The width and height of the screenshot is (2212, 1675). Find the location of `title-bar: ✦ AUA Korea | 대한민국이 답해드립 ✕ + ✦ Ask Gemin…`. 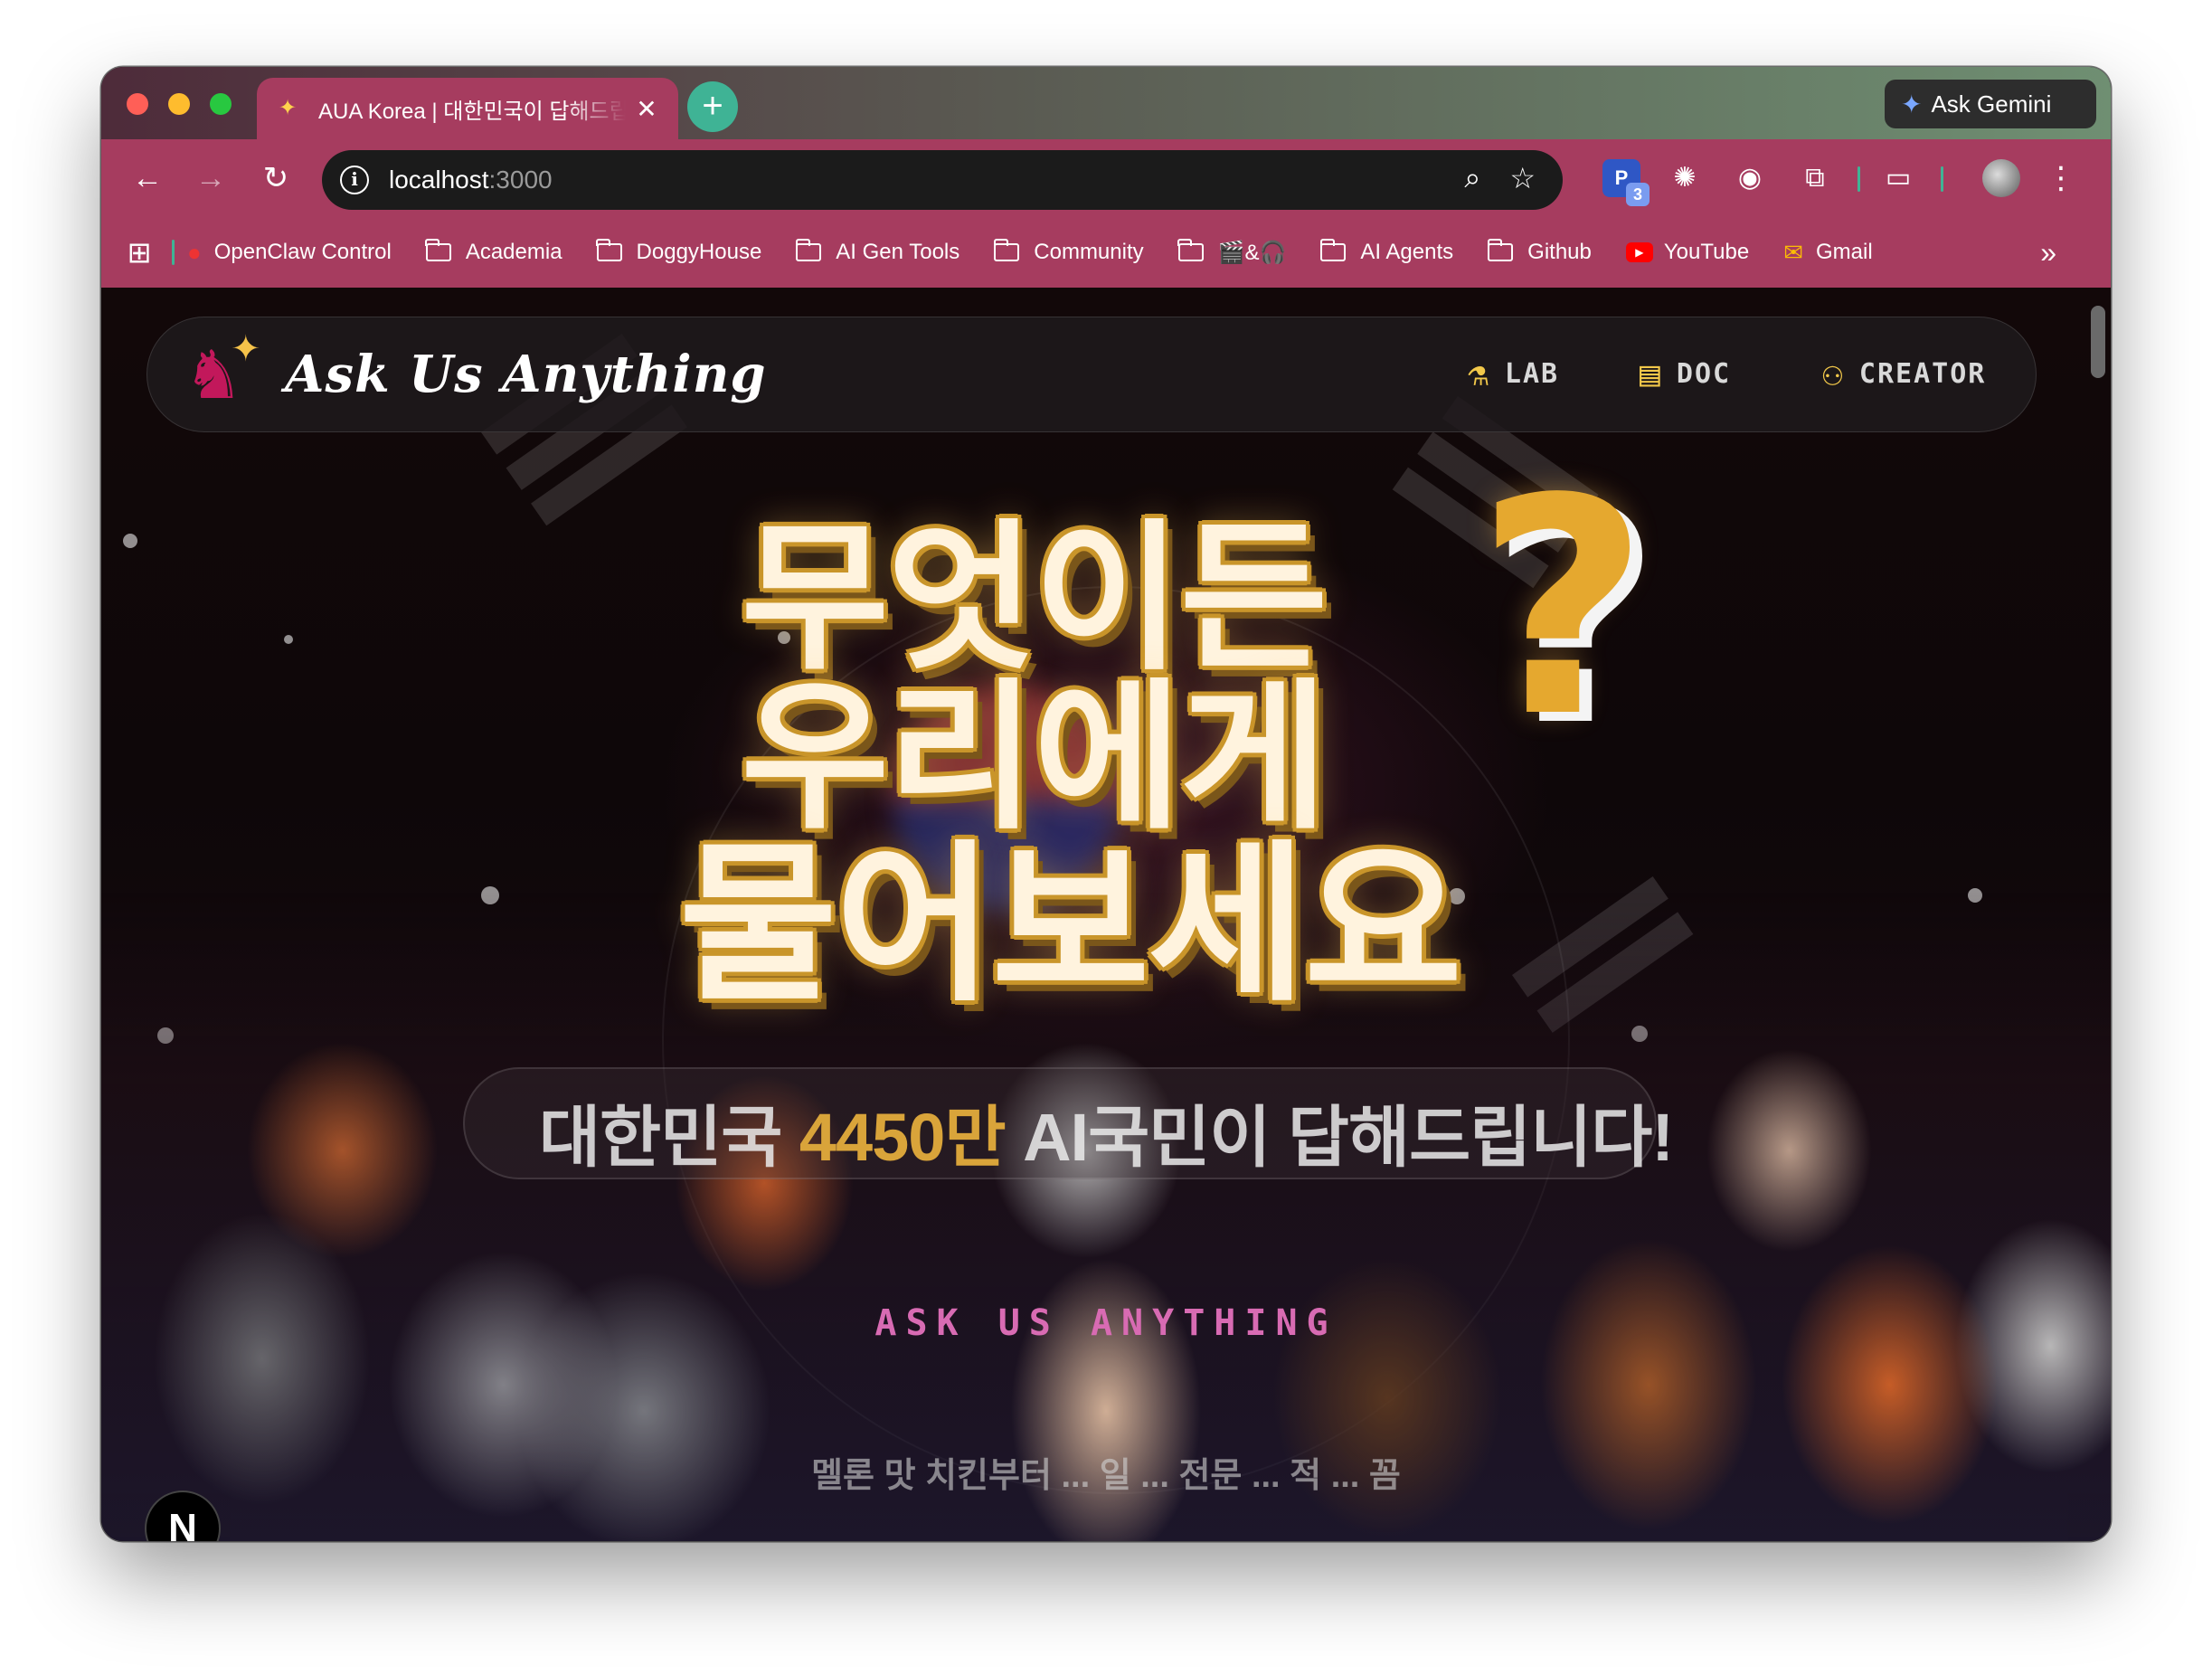

title-bar: ✦ AUA Korea | 대한민국이 답해드립 ✕ + ✦ Ask Gemin… is located at coordinates (1106, 103).